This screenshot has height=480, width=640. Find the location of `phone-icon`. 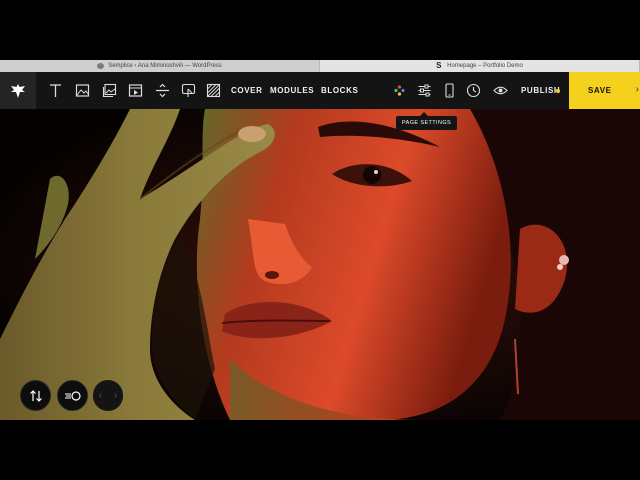

phone-icon is located at coordinates (449, 90).